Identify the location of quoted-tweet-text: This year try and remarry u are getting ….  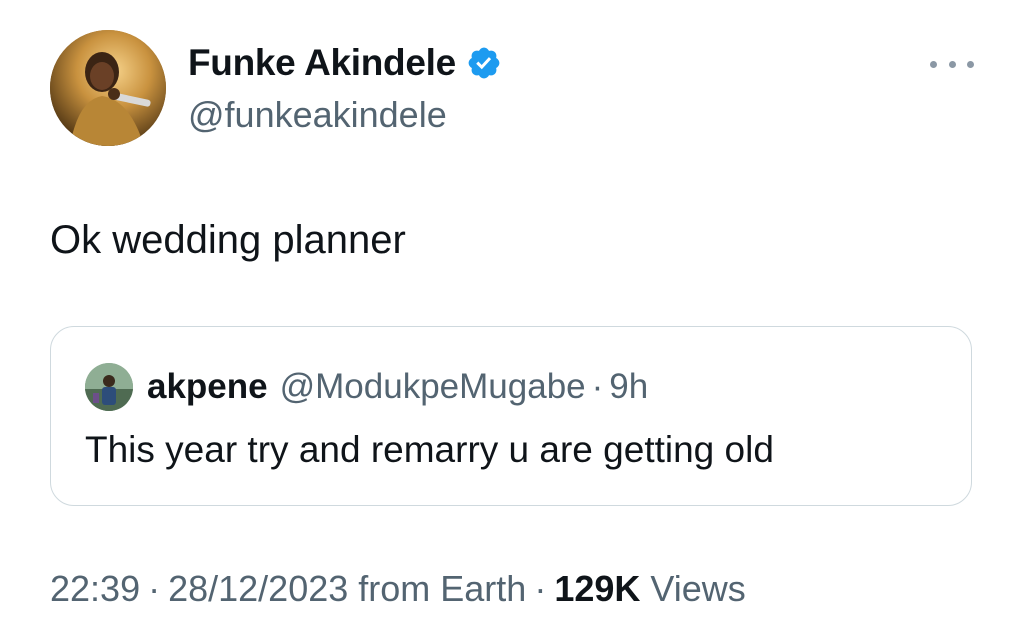
(429, 449).